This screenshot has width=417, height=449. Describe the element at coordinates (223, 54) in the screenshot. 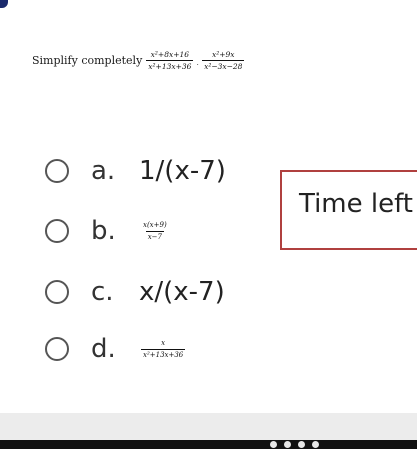

I see `fraction-2-numerator: x²+9x` at that location.